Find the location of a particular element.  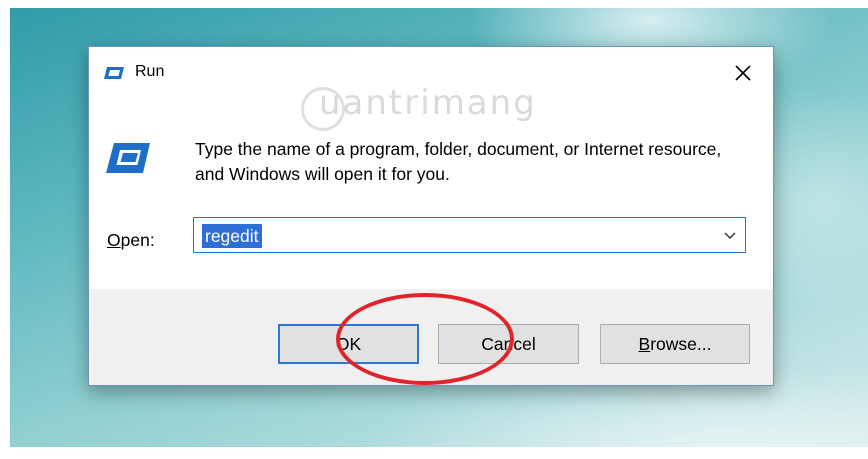

run-icon is located at coordinates (114, 73).